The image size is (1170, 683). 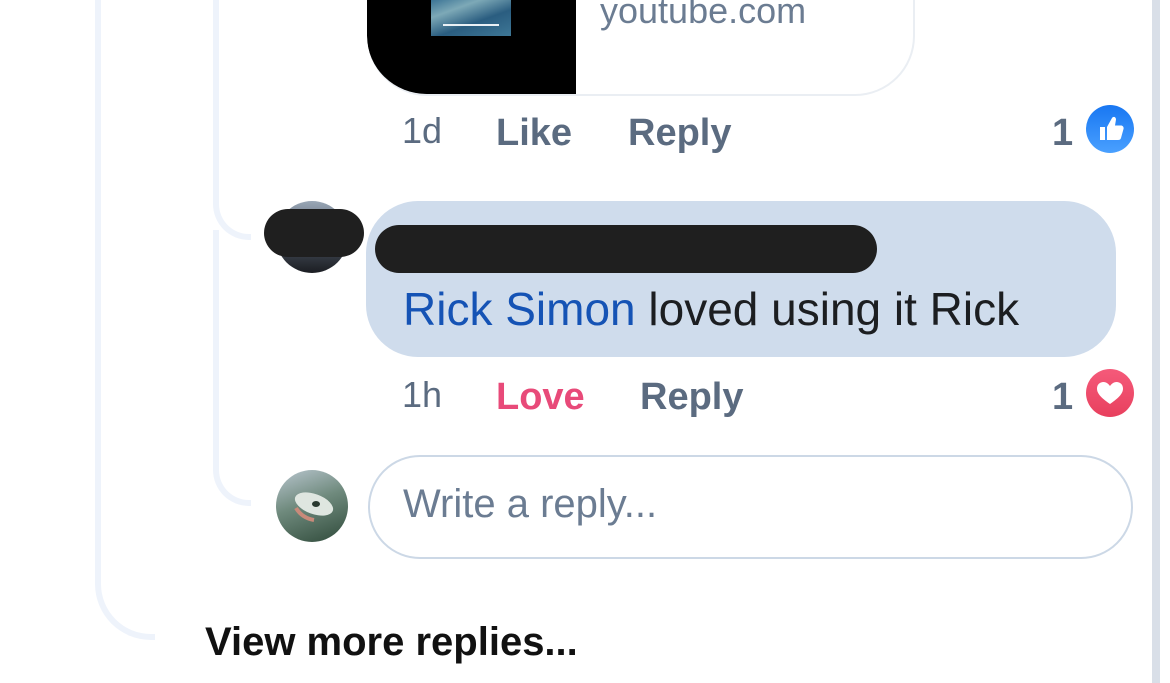 What do you see at coordinates (641, 48) in the screenshot?
I see `link-preview-card: youtube.com` at bounding box center [641, 48].